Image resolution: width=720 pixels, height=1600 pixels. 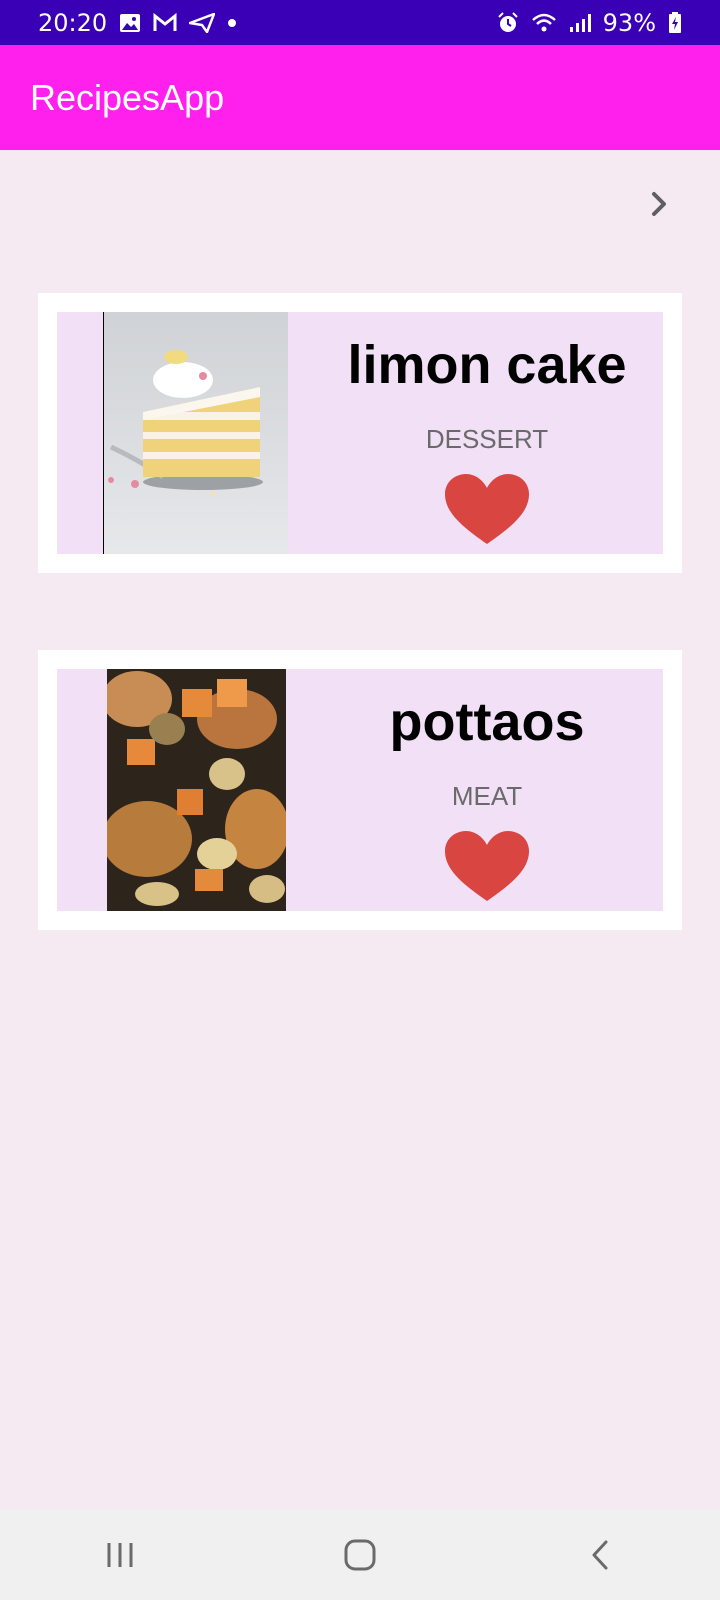 I want to click on dot-icon, so click(x=232, y=23).